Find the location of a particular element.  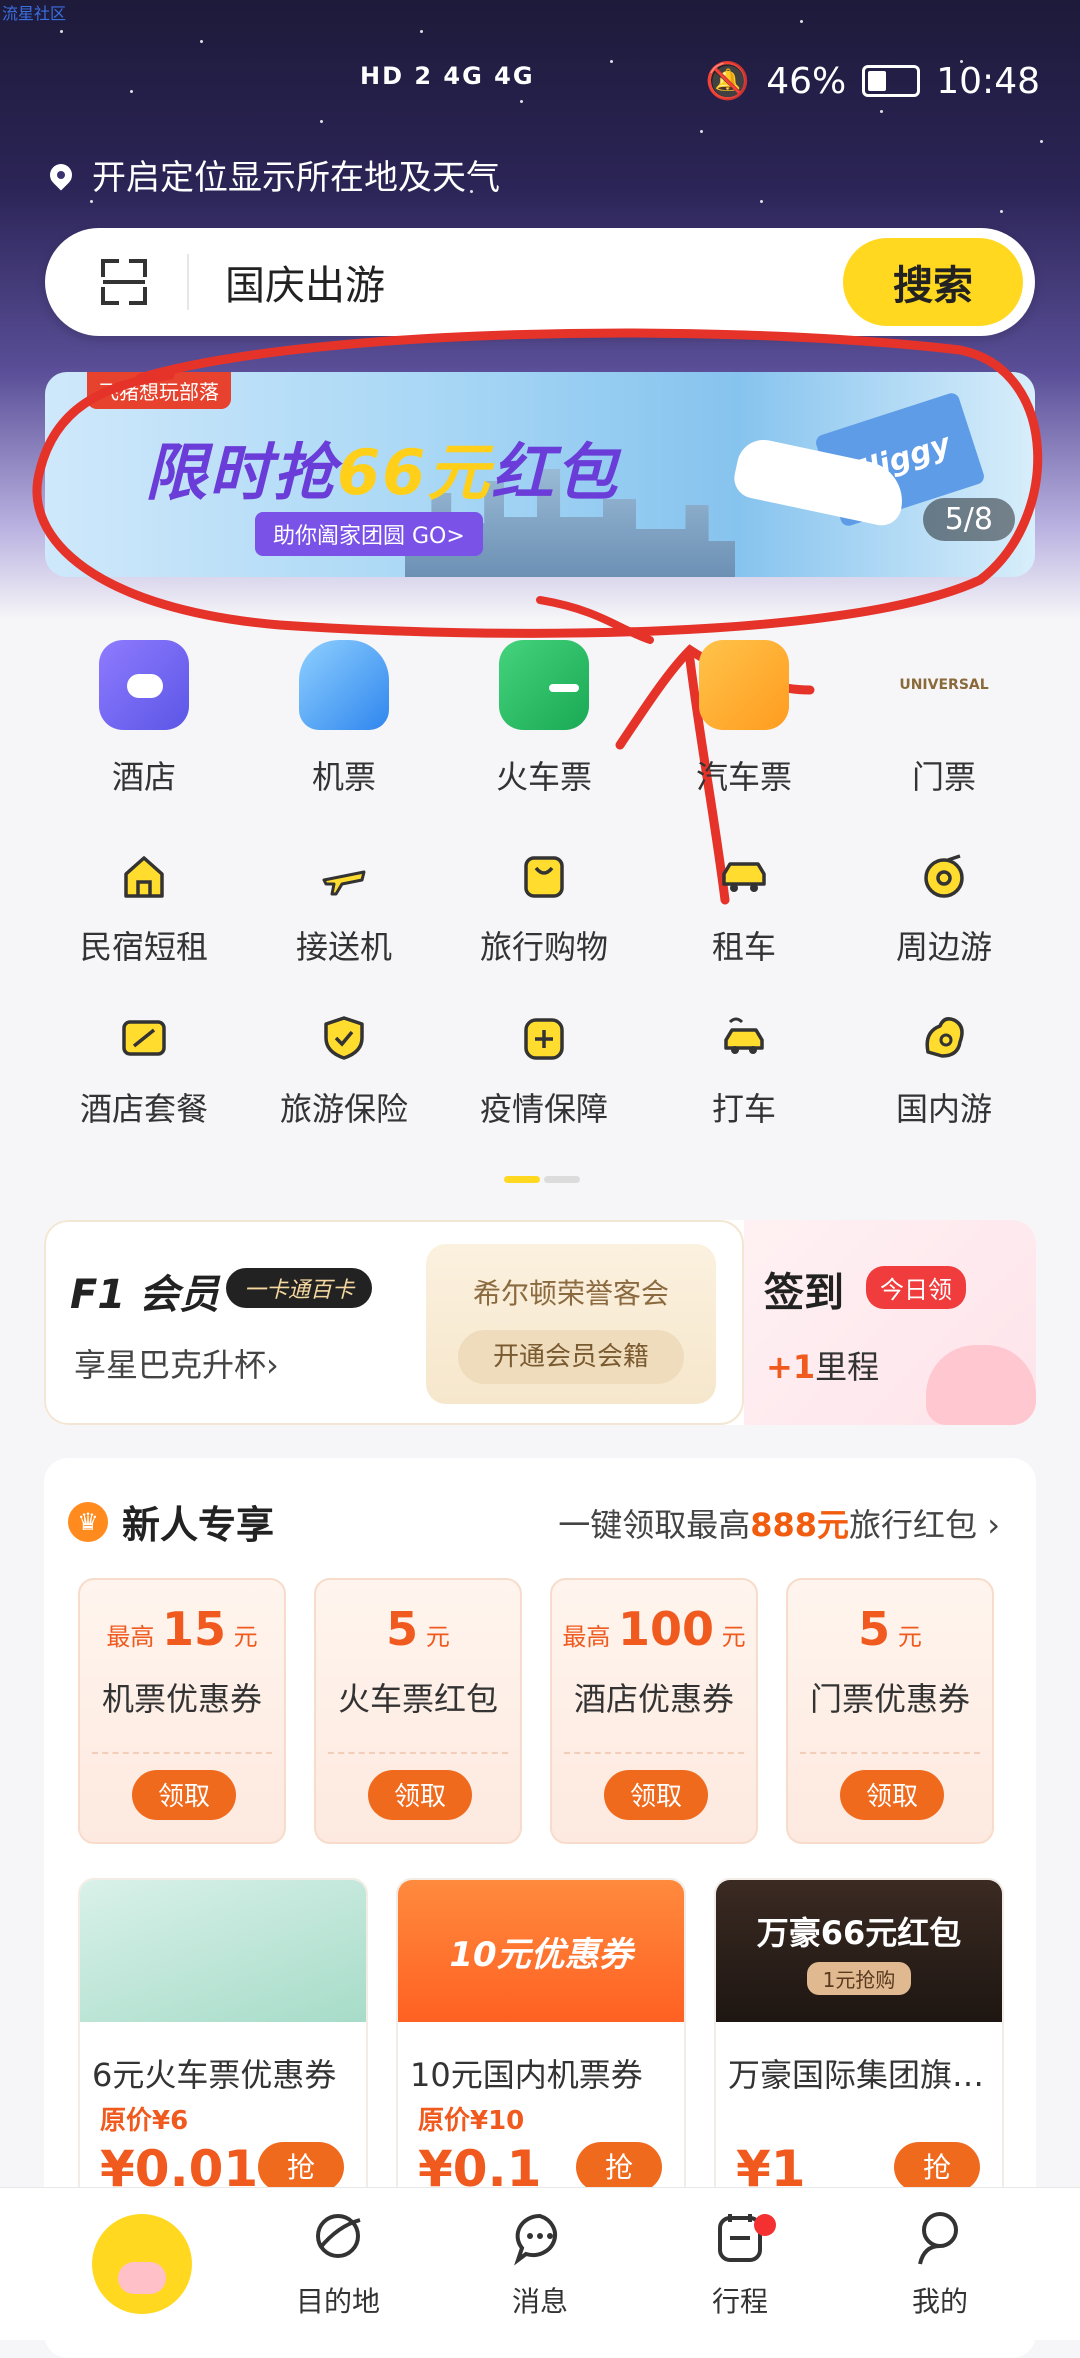

category-travel-shopping: 旅行购物 is located at coordinates (544, 909).